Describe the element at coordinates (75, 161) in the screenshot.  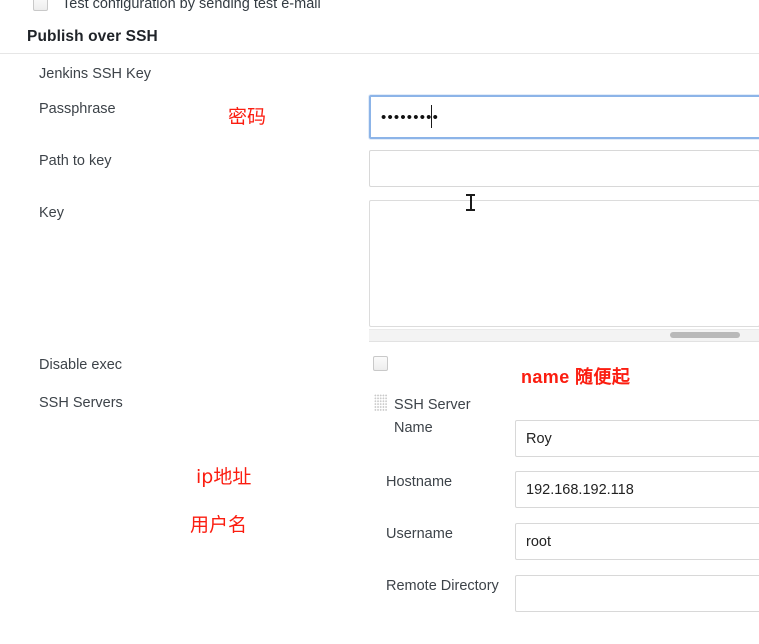
I see `path-to-key-label: Path to key` at that location.